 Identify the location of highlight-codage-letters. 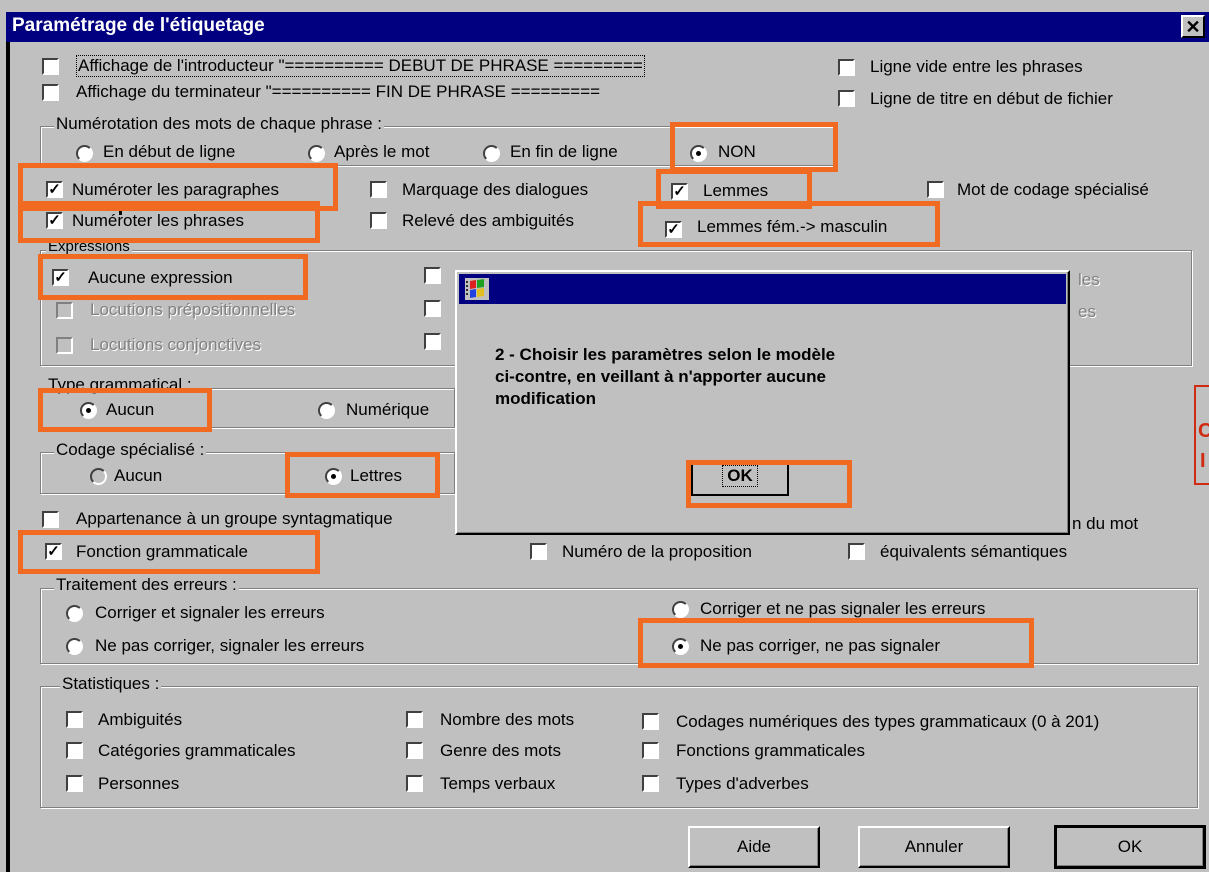
(362, 475).